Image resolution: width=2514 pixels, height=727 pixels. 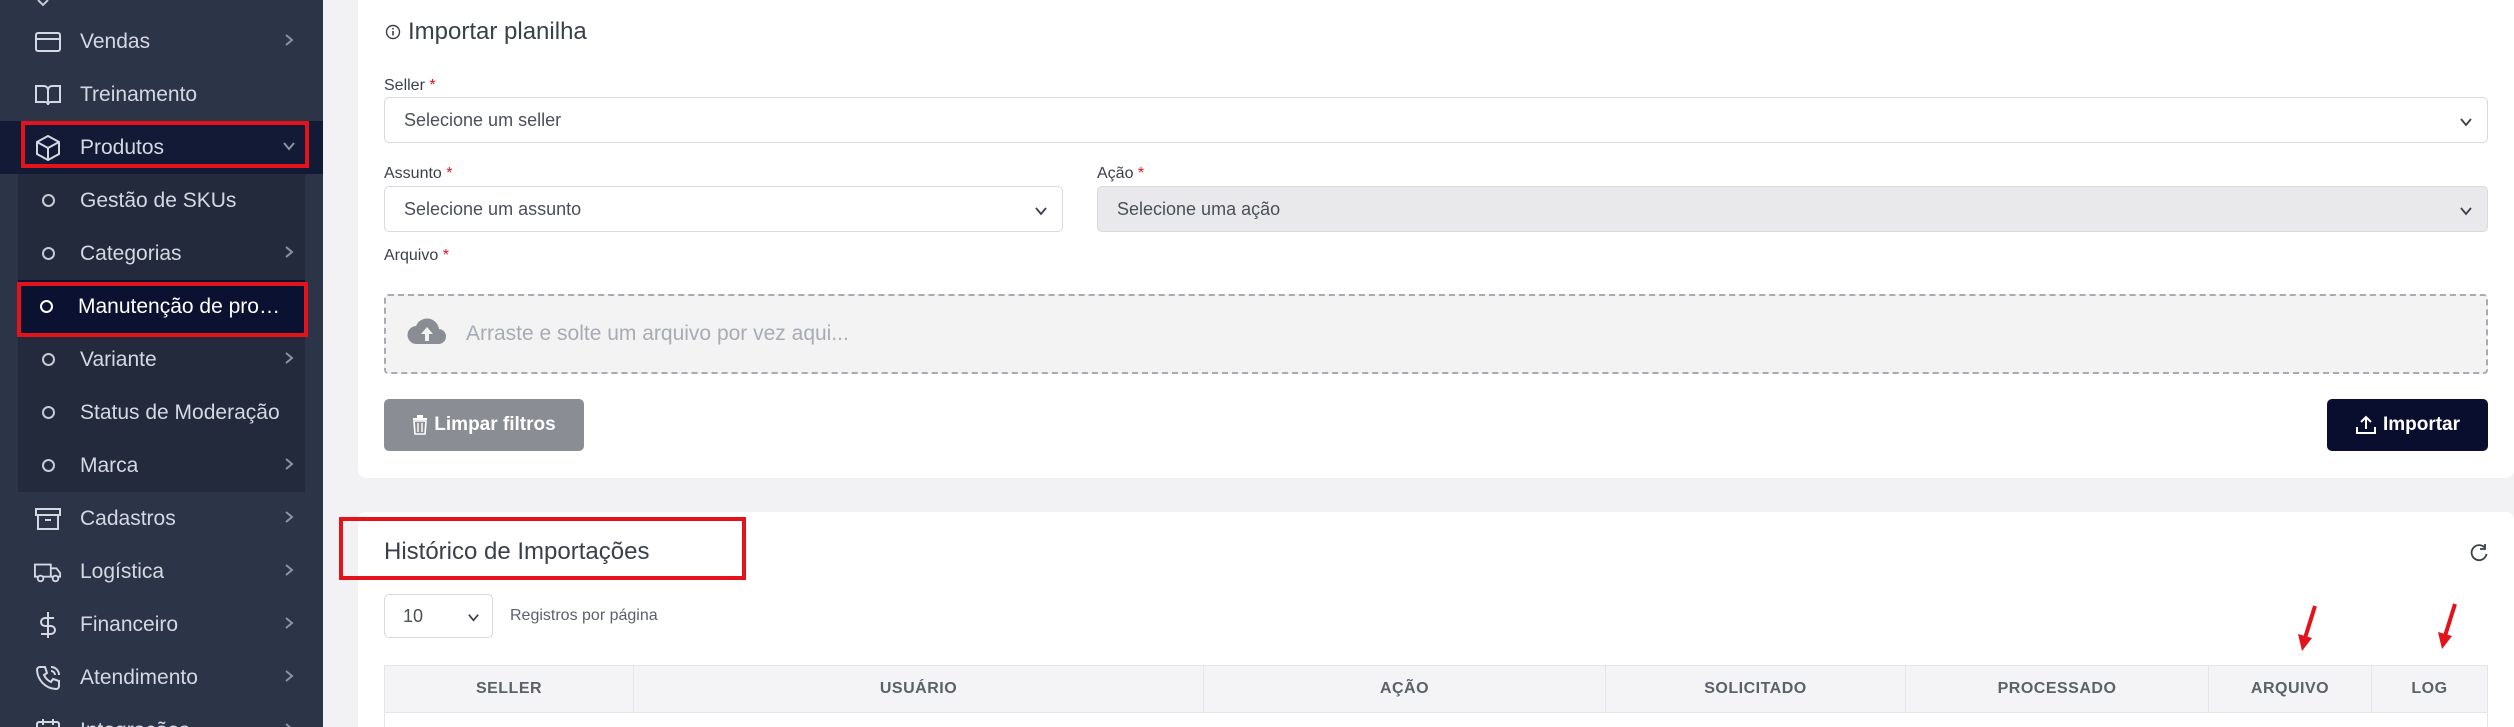 I want to click on column-header-log: LOG, so click(x=2429, y=689).